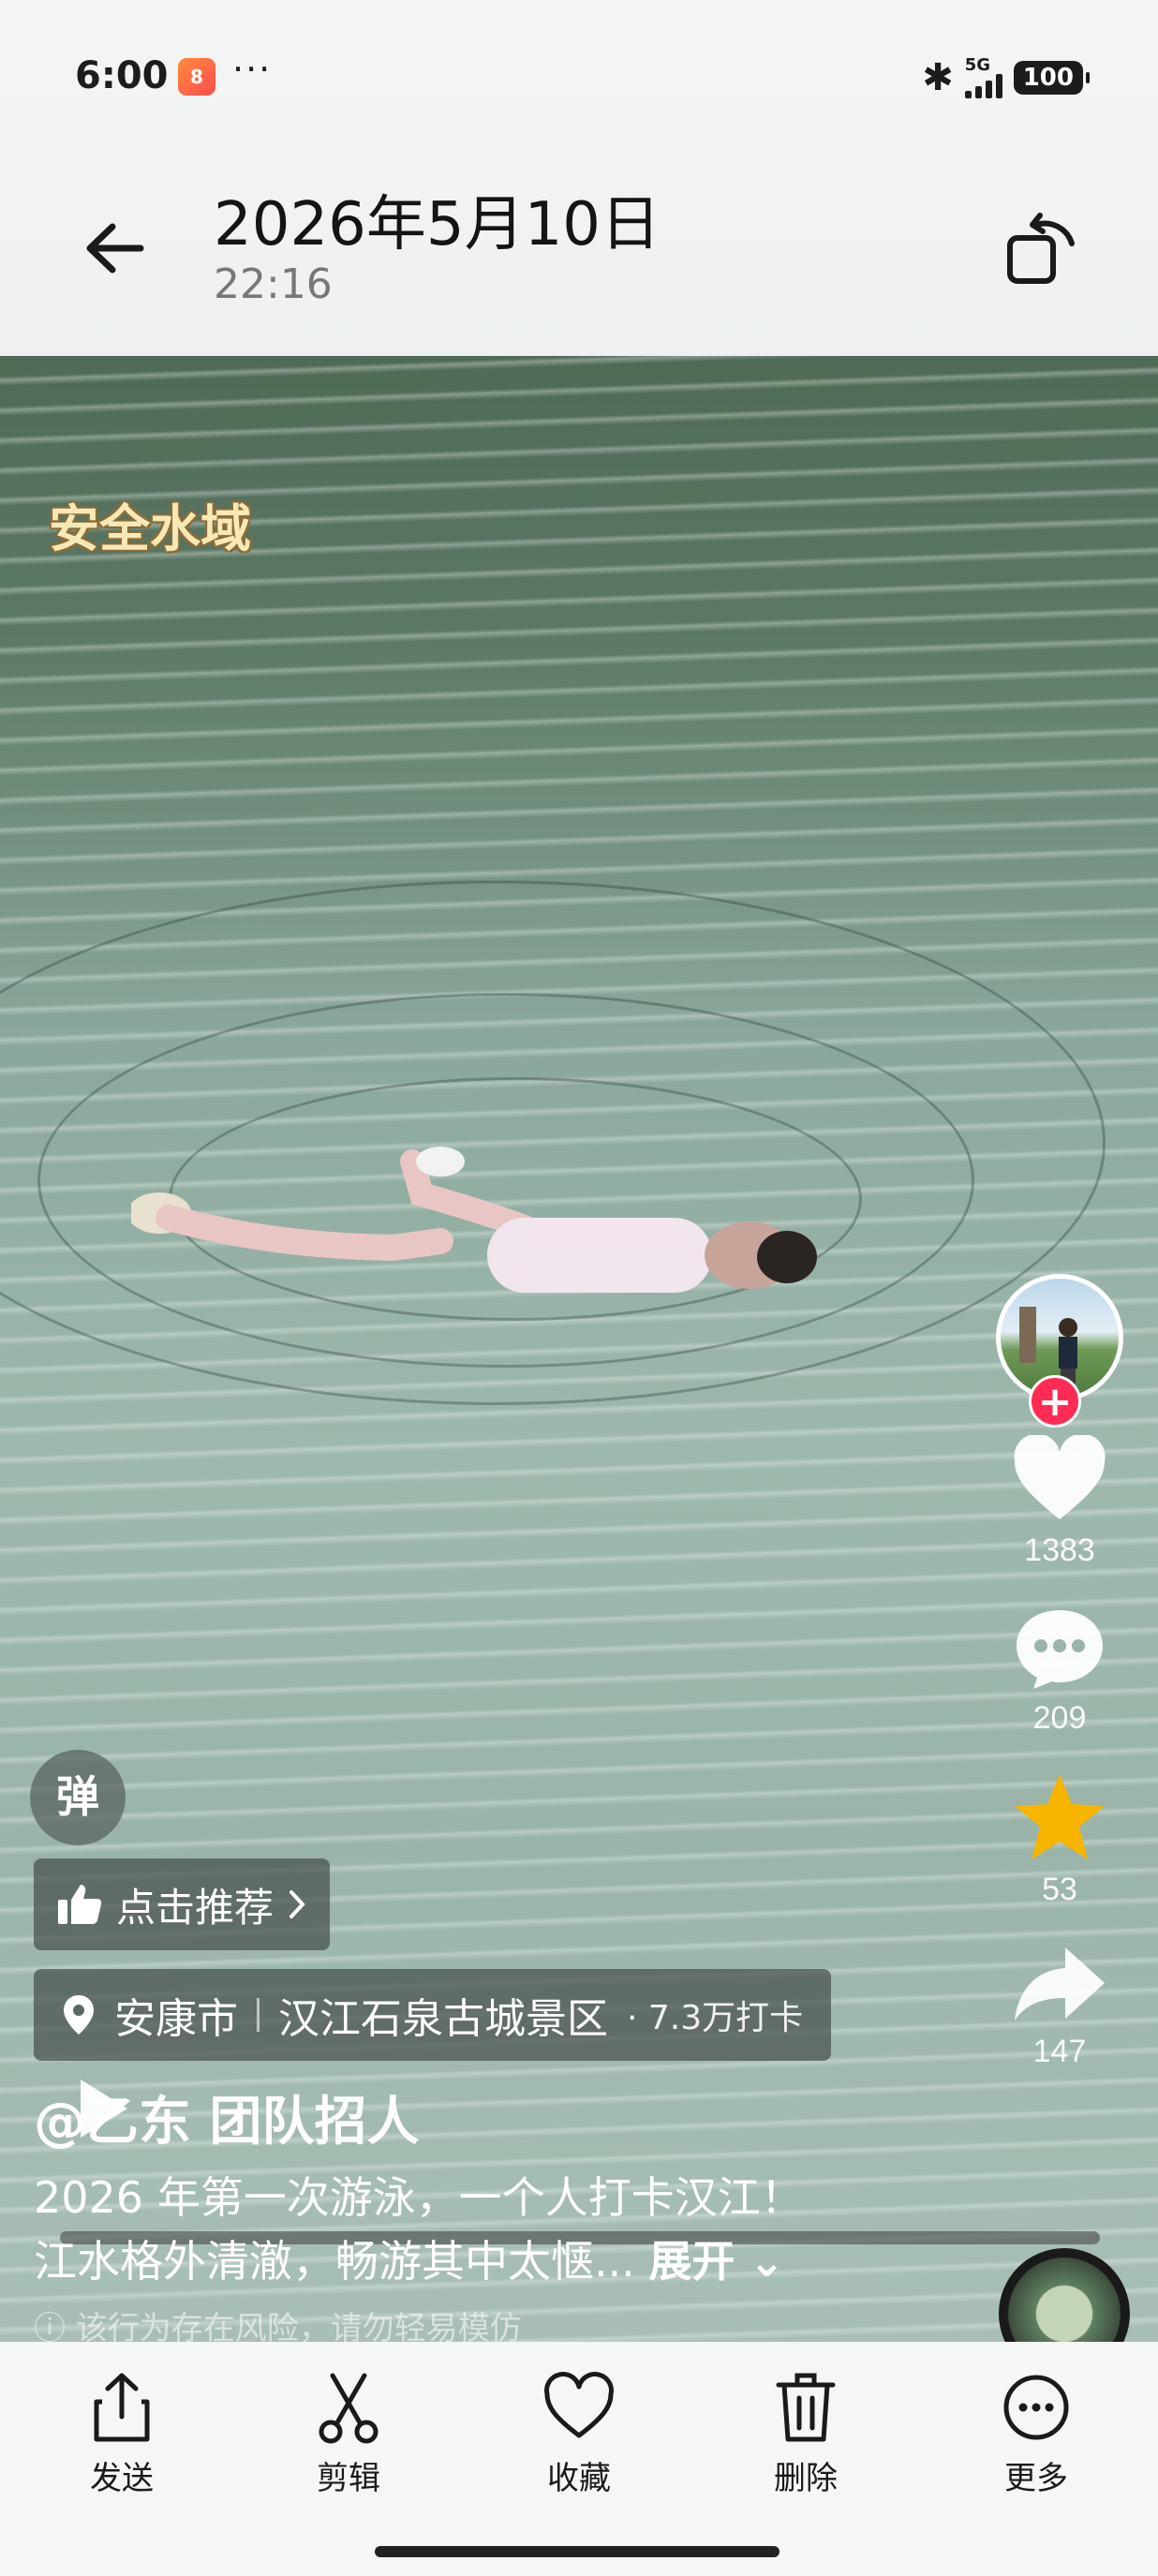 This screenshot has height=2576, width=1158. Describe the element at coordinates (938, 77) in the screenshot. I see `bluetooth-icon: ✱` at that location.